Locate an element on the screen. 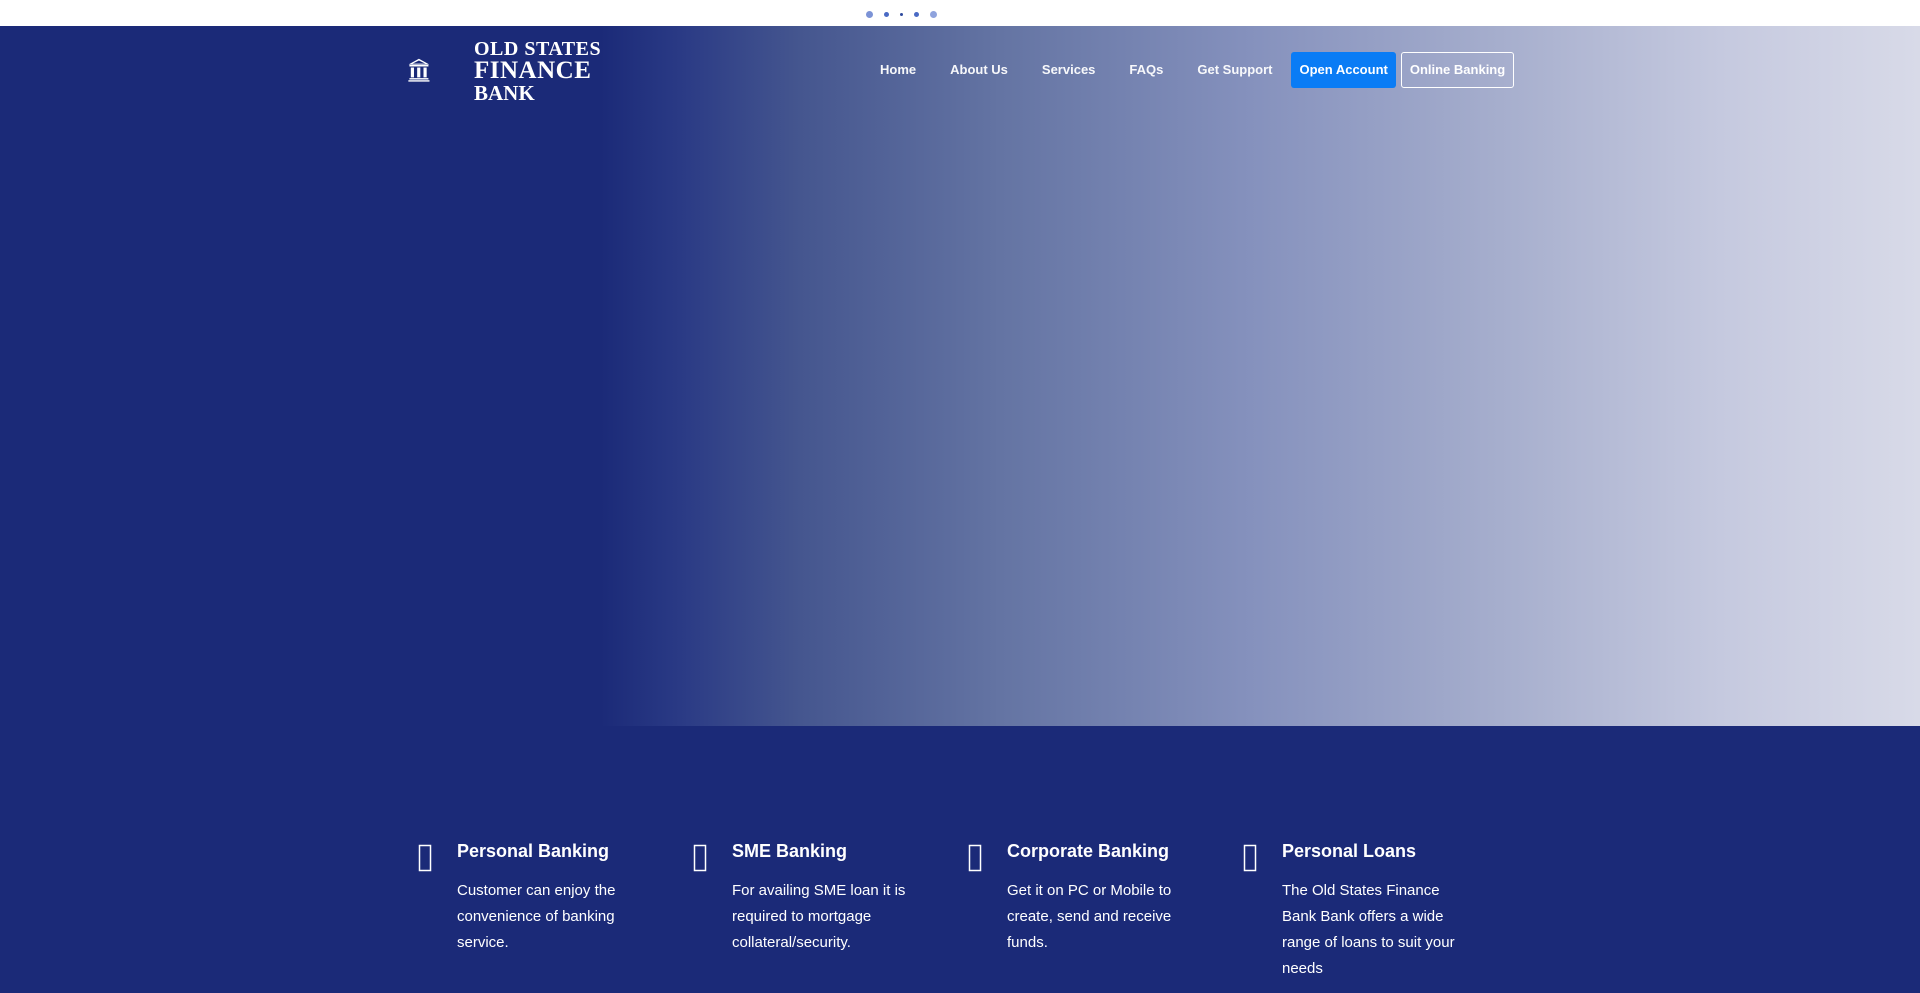 The image size is (1920, 993). nav-item-get-support: Get Support is located at coordinates (1234, 70).